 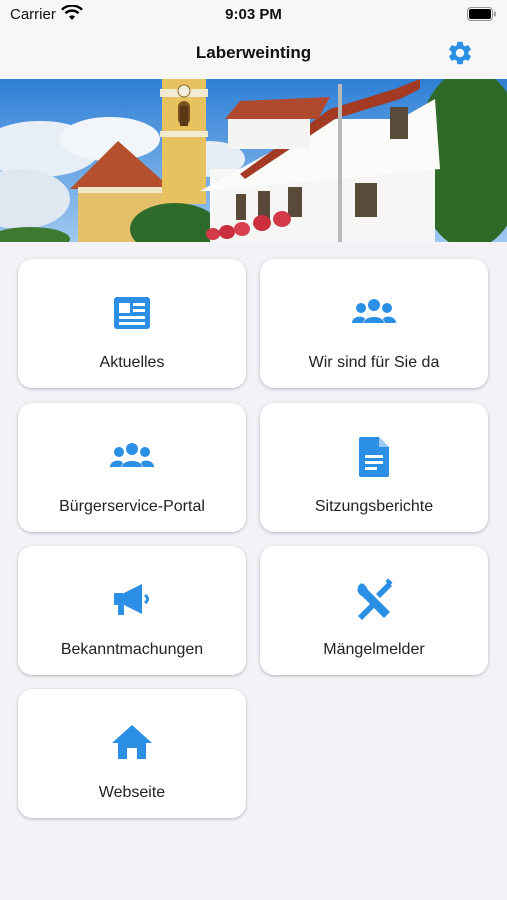 What do you see at coordinates (375, 599) in the screenshot?
I see `tools-icon` at bounding box center [375, 599].